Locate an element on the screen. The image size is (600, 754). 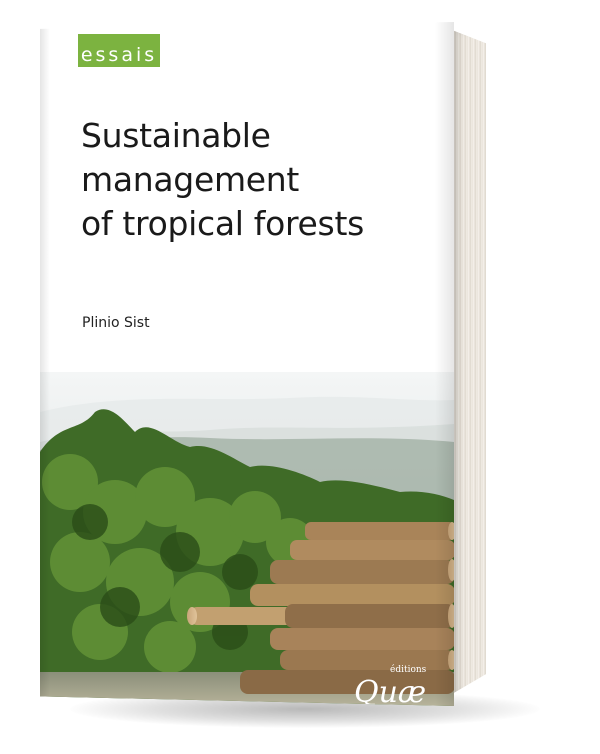
title-line-1: Sustainable is located at coordinates (176, 135).